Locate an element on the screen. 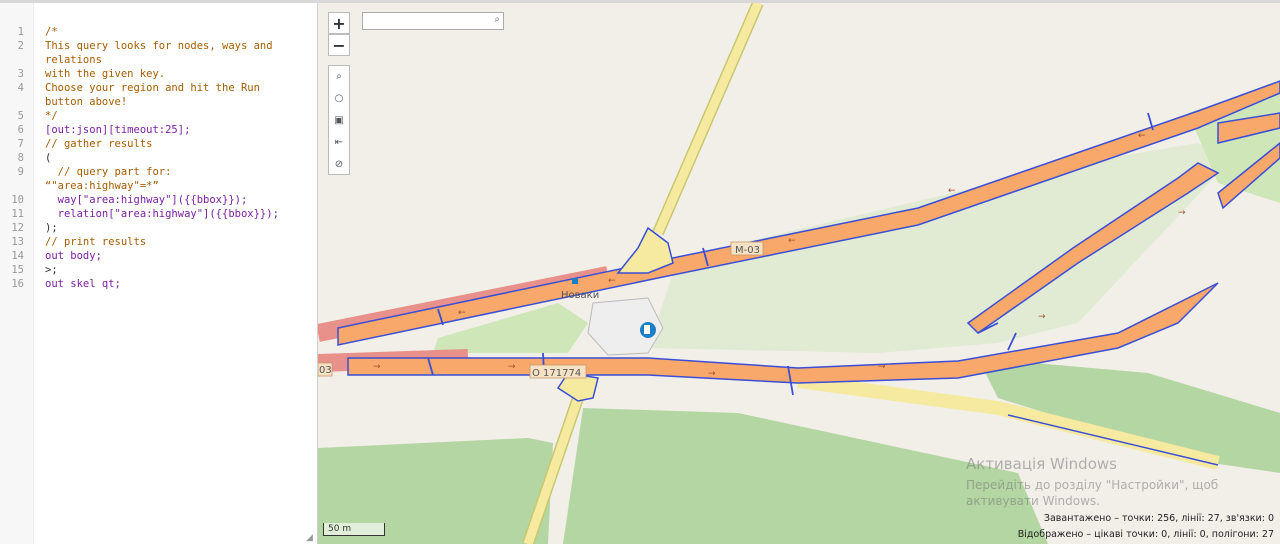  fit-bounds-icon: ⇤ is located at coordinates (339, 143).